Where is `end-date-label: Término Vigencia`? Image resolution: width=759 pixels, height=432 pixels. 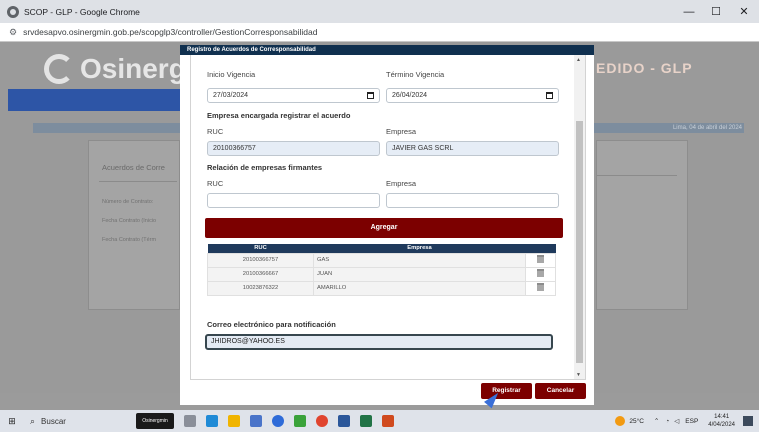 end-date-label: Término Vigencia is located at coordinates (415, 74).